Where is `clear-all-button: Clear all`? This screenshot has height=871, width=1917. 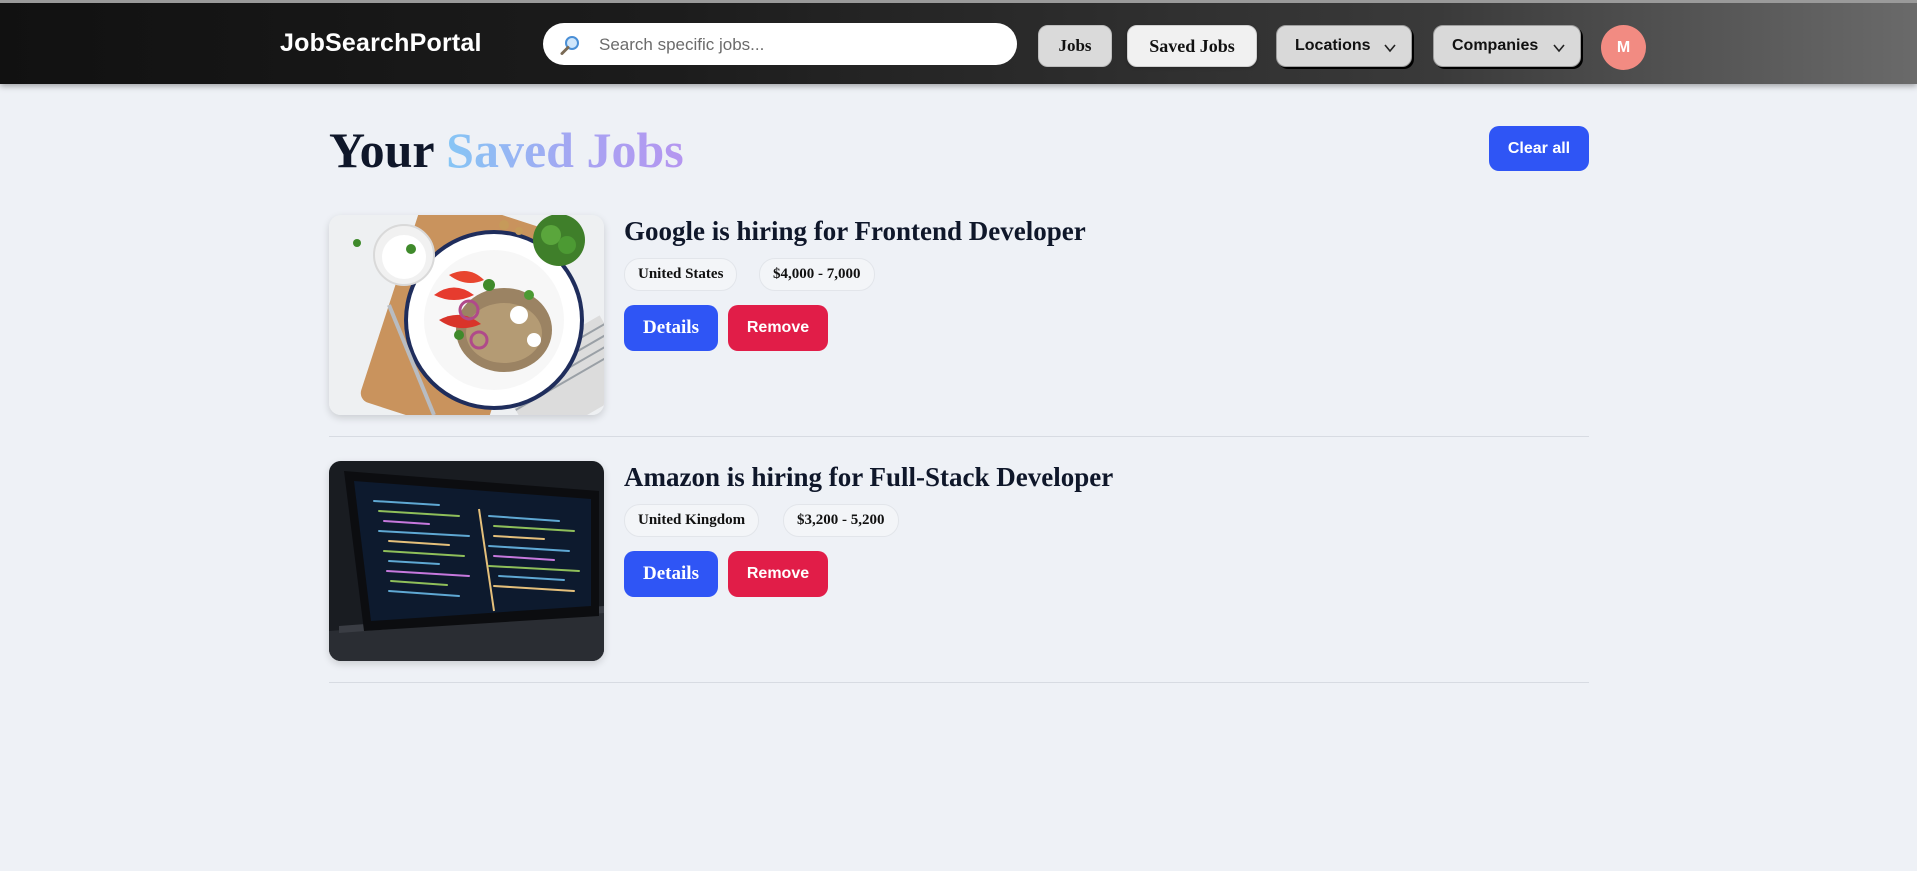 clear-all-button: Clear all is located at coordinates (1539, 148).